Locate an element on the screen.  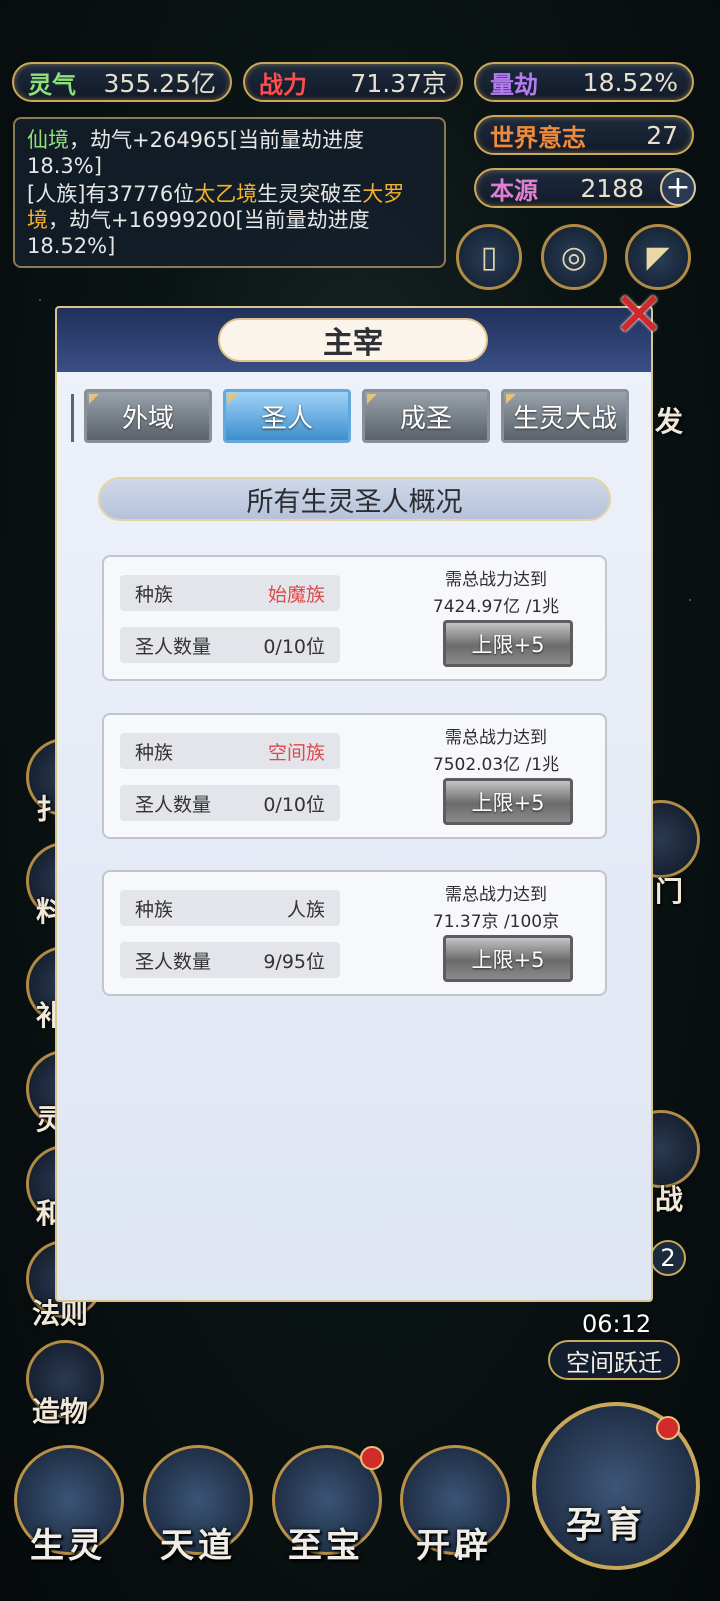
zhanli-label: 战力 is located at coordinates (283, 84).